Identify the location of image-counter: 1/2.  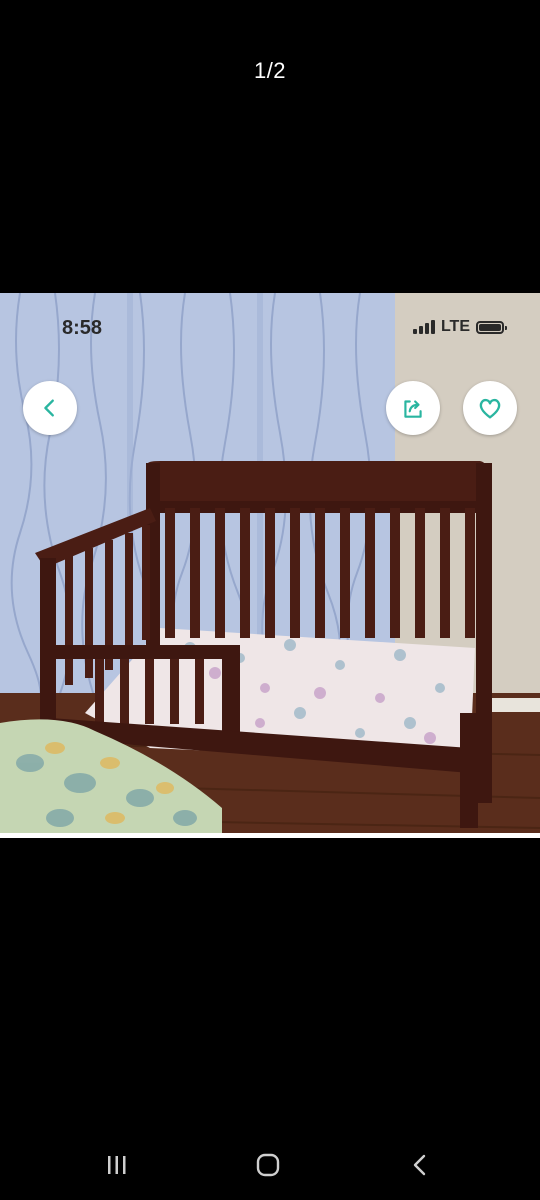
(270, 70).